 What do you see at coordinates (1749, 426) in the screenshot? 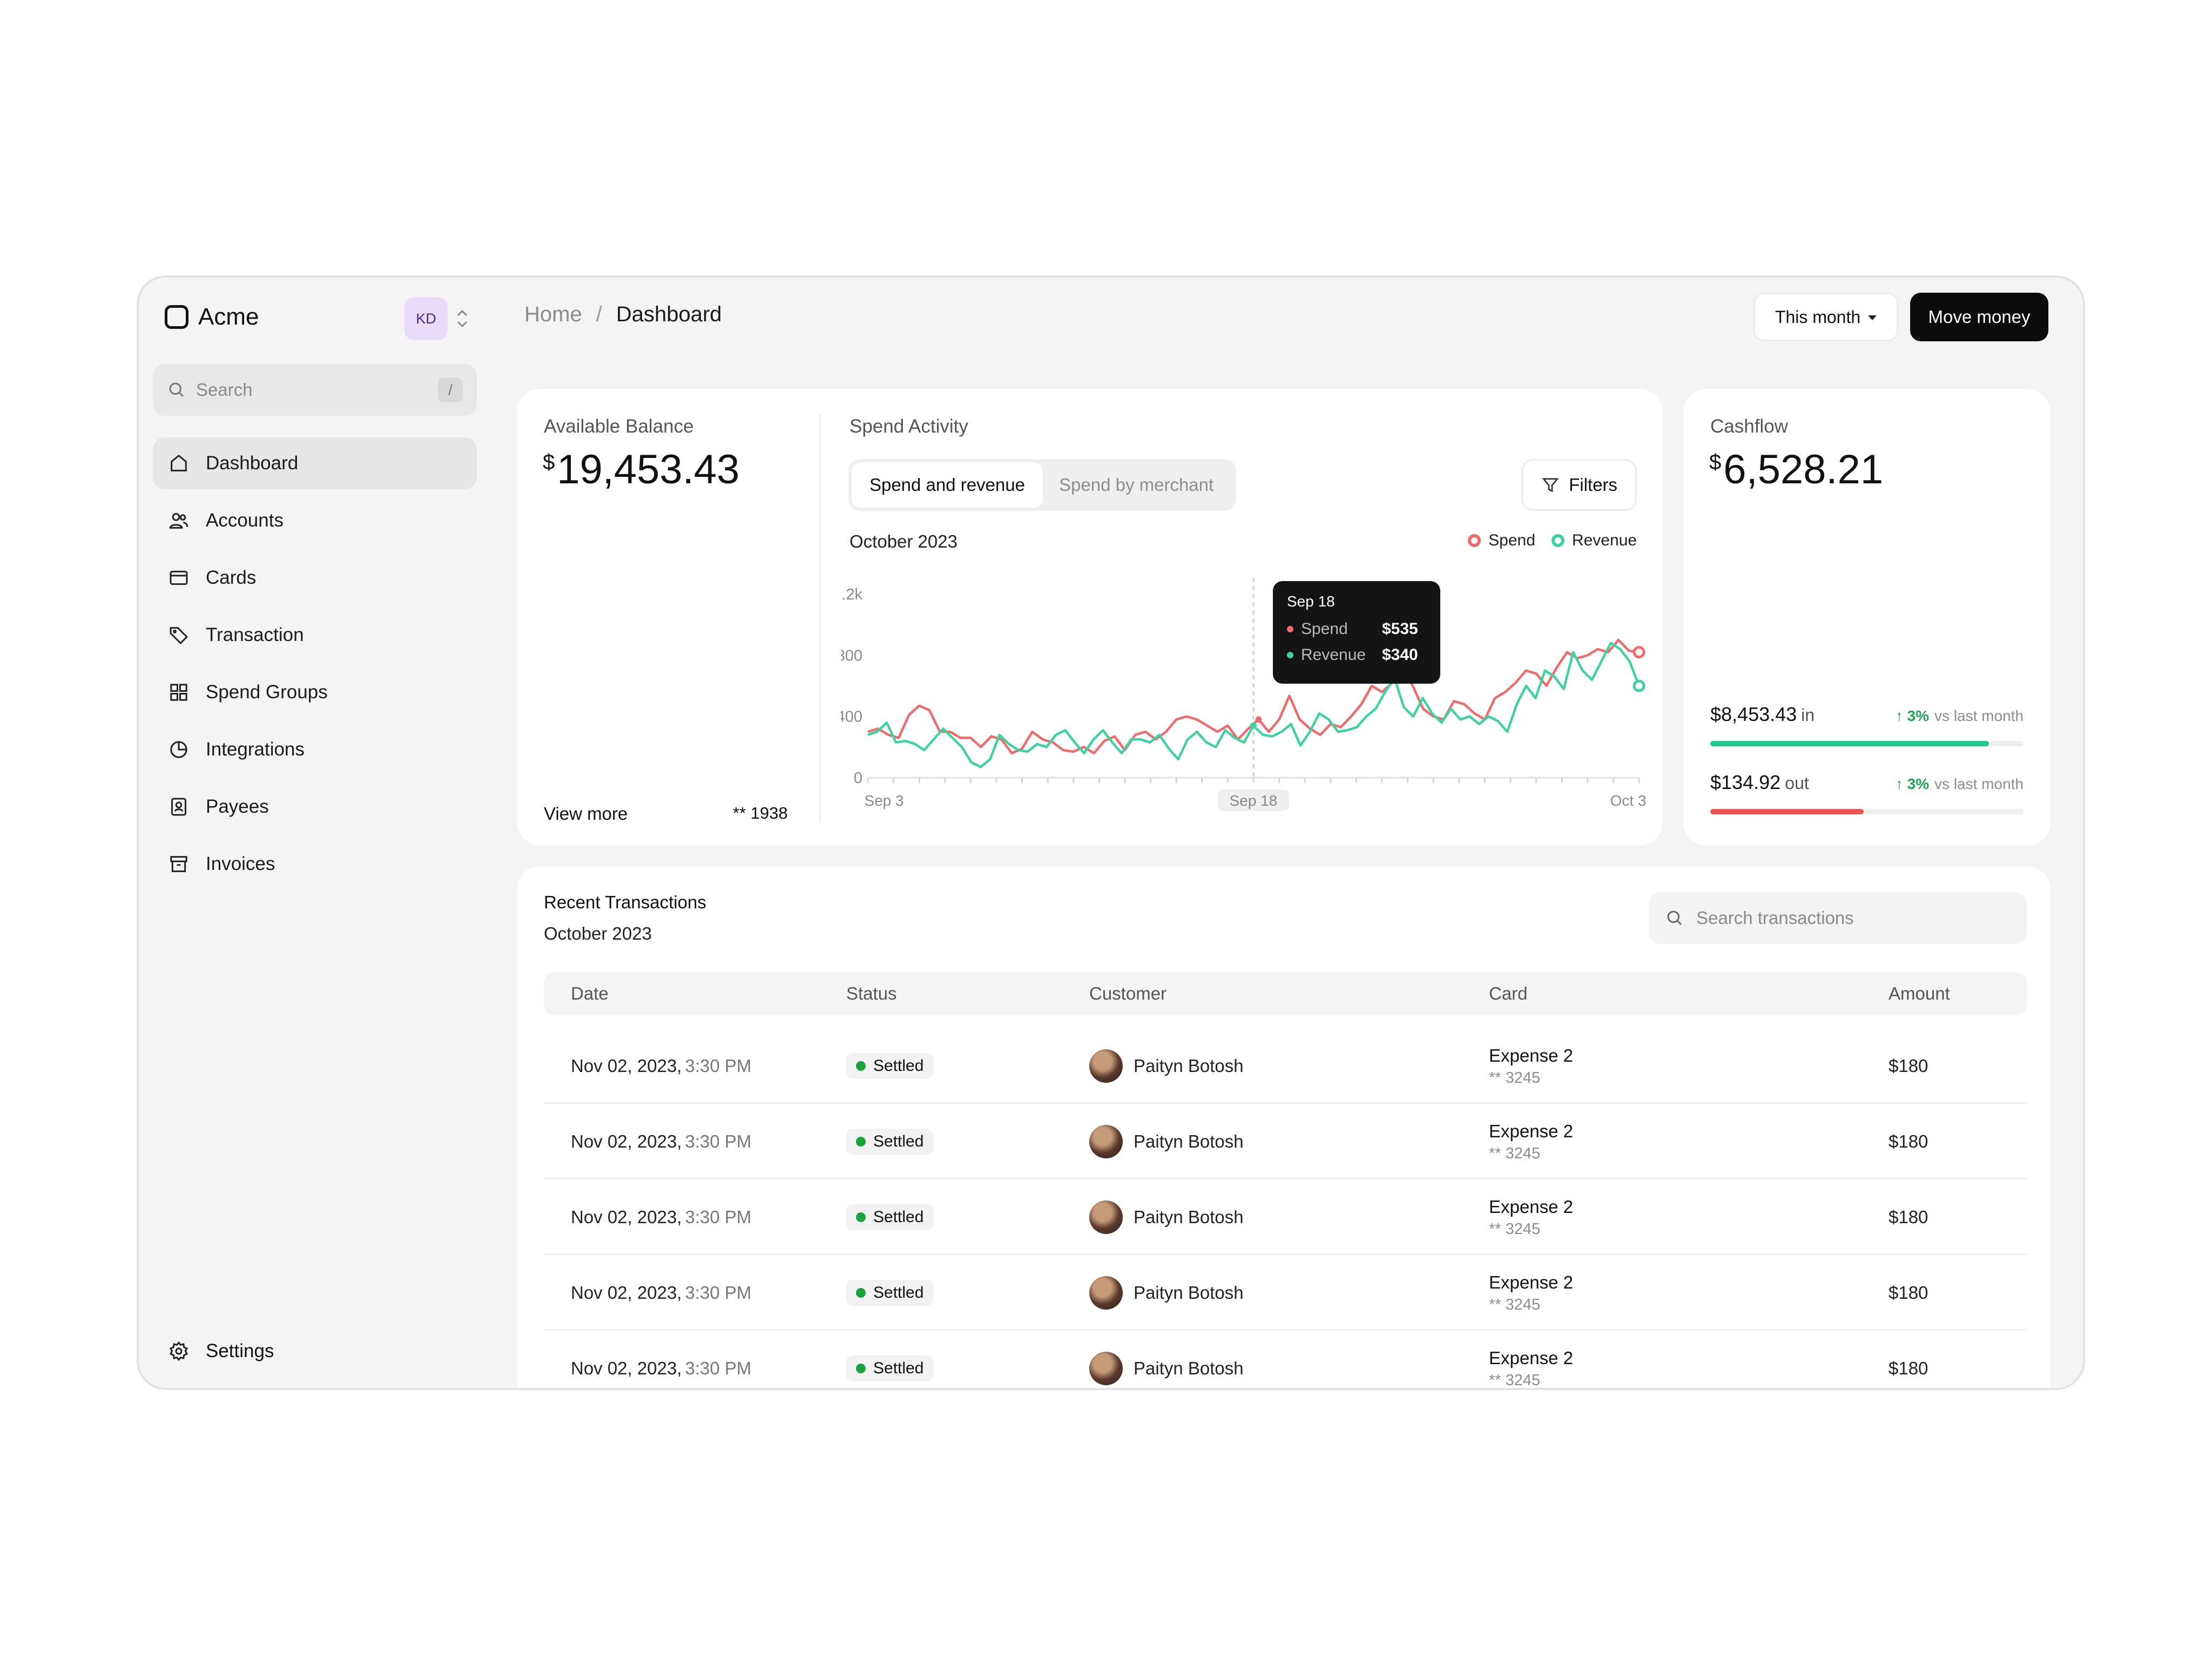
I see `cashflow-label: Cashflow` at bounding box center [1749, 426].